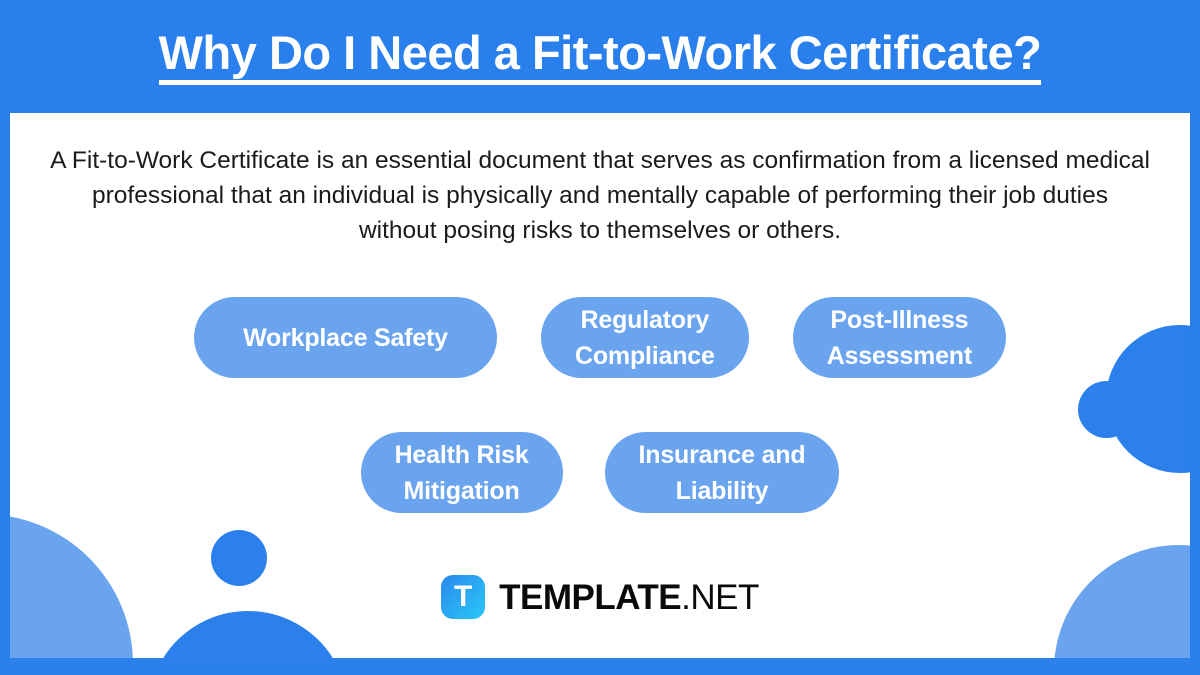  I want to click on decor-circle-right-small, so click(1106, 409).